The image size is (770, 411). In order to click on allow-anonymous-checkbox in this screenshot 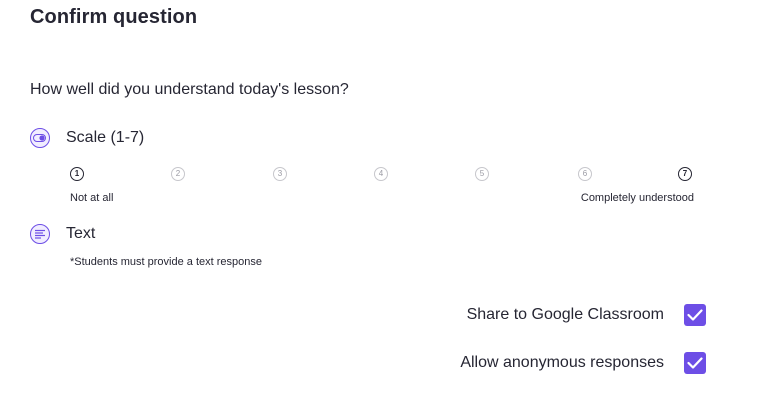, I will do `click(695, 363)`.